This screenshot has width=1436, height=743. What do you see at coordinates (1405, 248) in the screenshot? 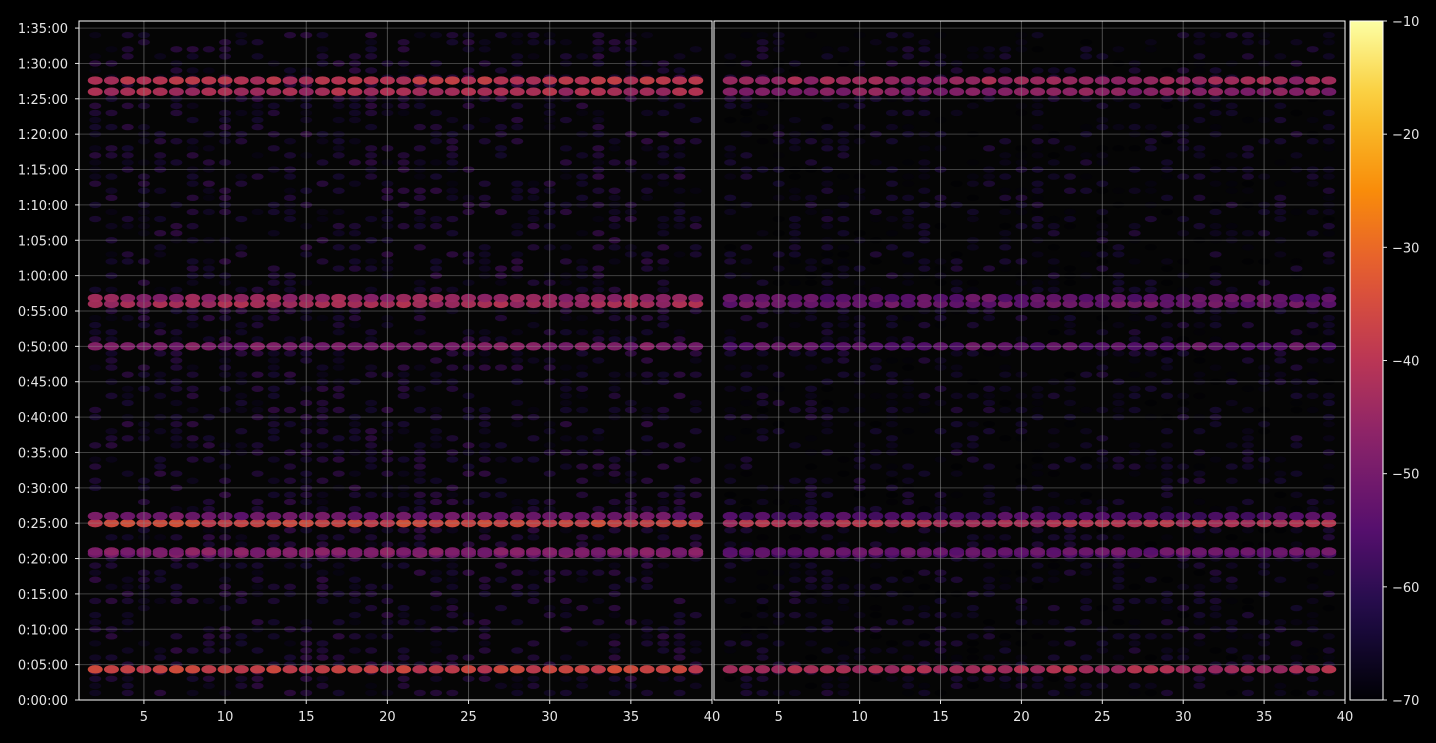
I see `colorbar-tick-label: −30` at bounding box center [1405, 248].